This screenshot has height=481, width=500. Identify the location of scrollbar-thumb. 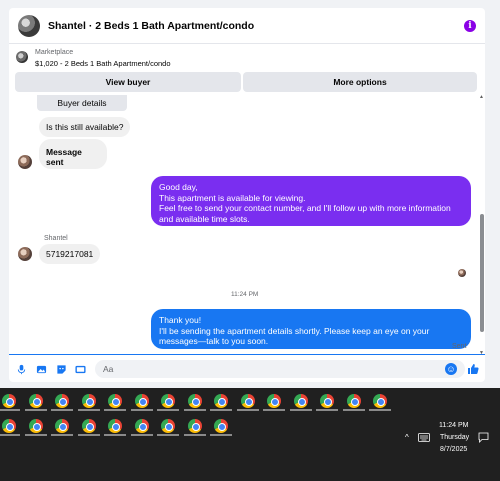
(482, 273).